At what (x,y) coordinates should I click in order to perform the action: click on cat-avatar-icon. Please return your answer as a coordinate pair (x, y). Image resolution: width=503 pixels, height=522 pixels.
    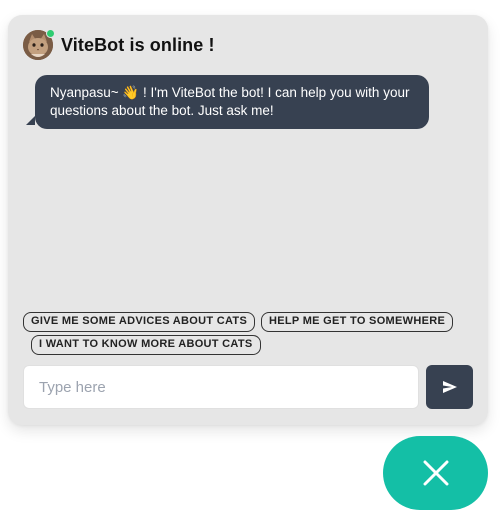
    Looking at the image, I should click on (39, 44).